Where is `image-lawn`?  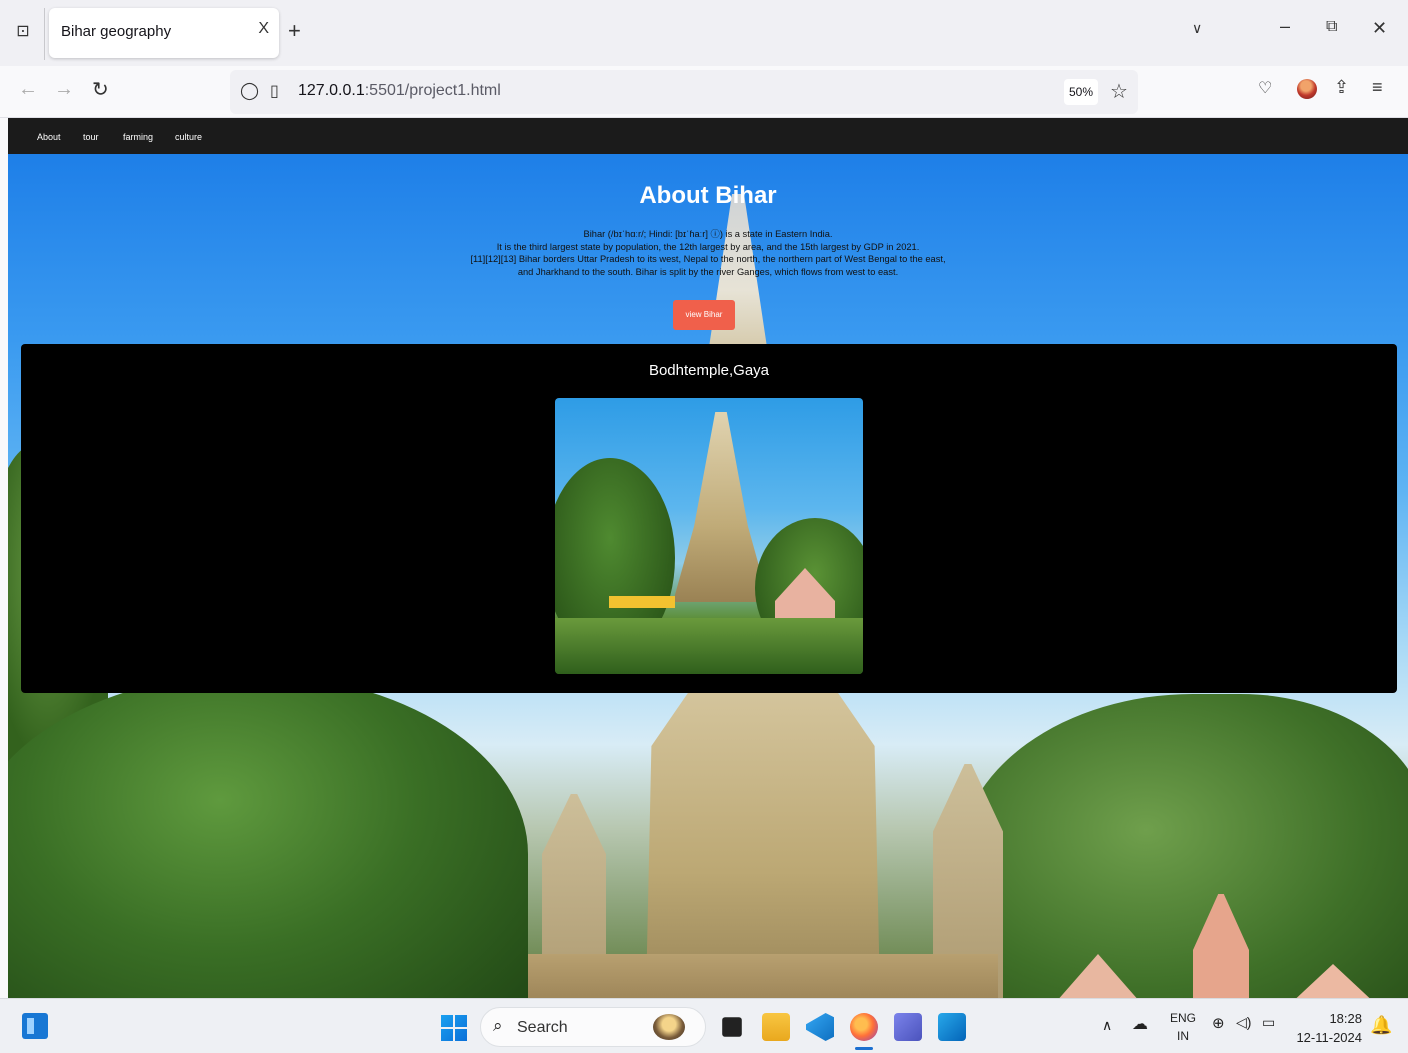
image-lawn is located at coordinates (709, 646).